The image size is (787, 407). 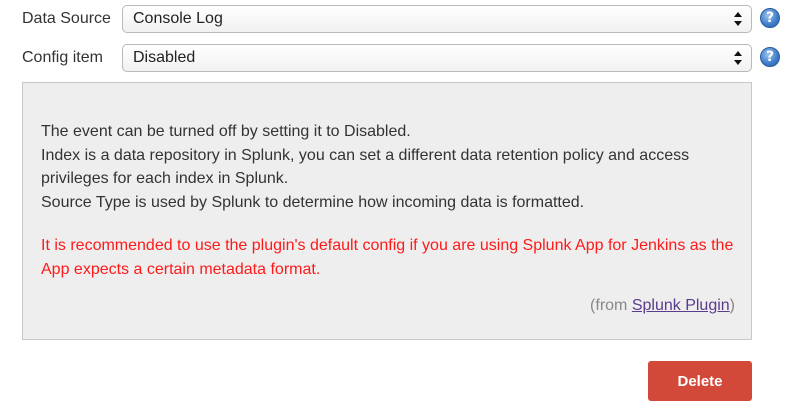 I want to click on config-item-row: Config item Disabled ?, so click(x=393, y=59).